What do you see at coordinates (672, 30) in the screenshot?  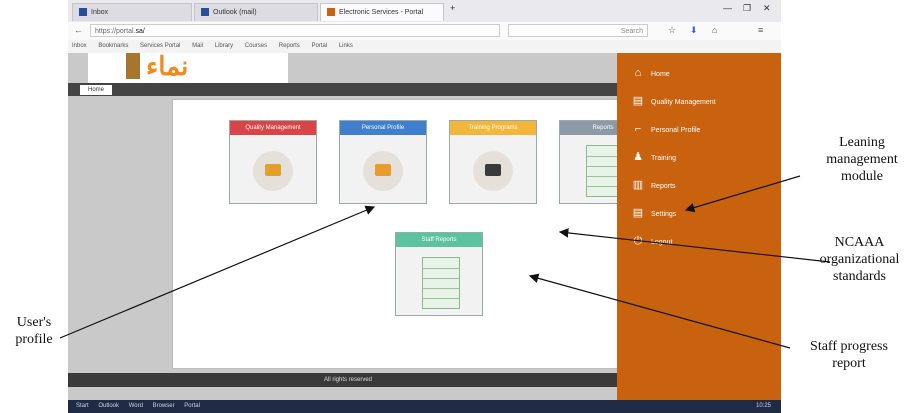 I see `bookmark-star-icon: ☆` at bounding box center [672, 30].